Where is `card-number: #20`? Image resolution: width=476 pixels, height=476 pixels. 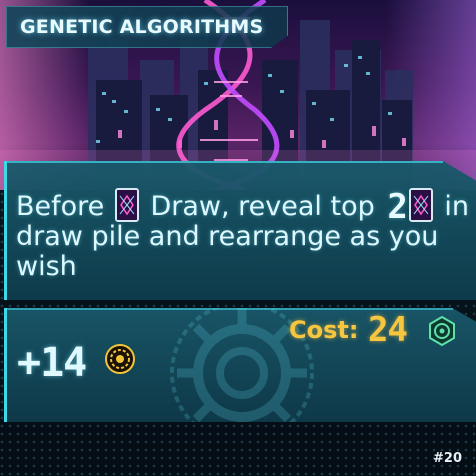
card-number: #20 is located at coordinates (447, 458).